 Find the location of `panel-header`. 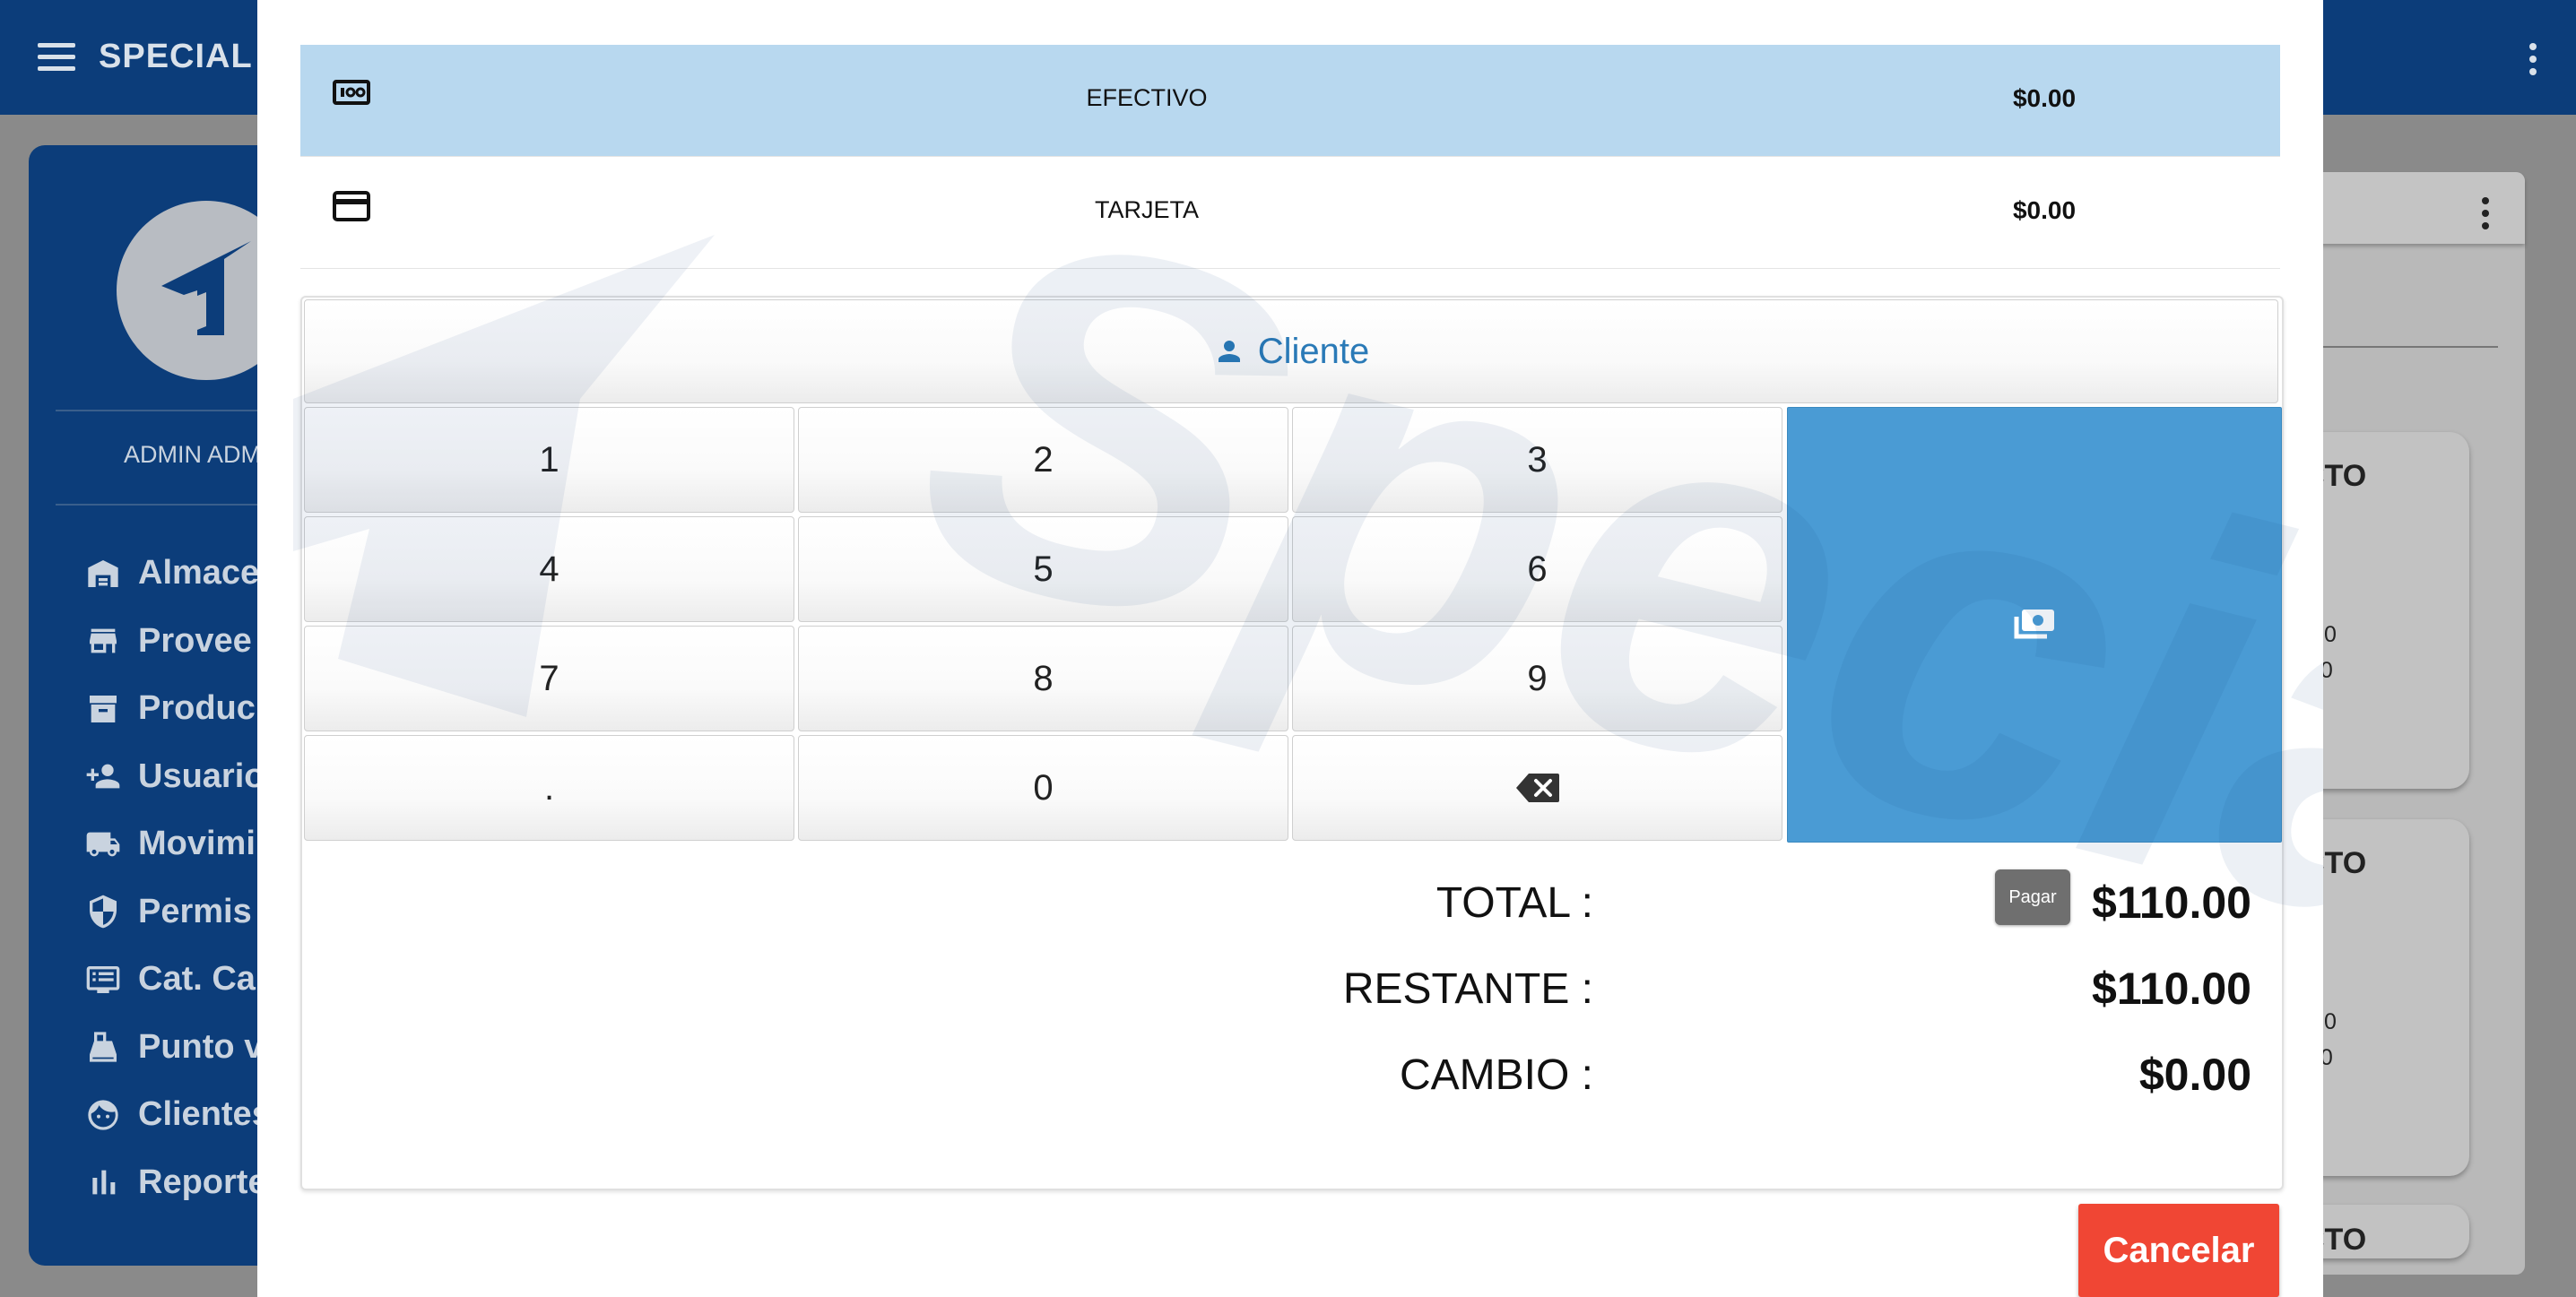

panel-header is located at coordinates (2410, 208).